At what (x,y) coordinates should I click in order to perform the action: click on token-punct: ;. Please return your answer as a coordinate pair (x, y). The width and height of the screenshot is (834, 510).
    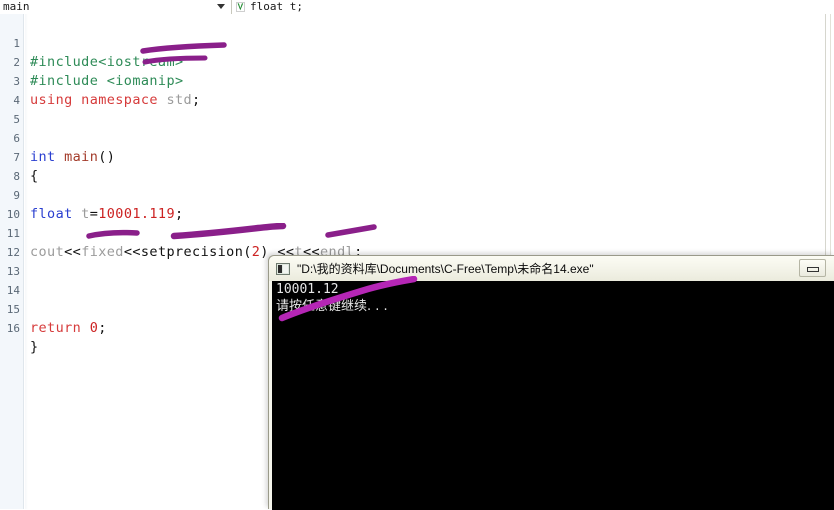
    Looking at the image, I should click on (102, 328).